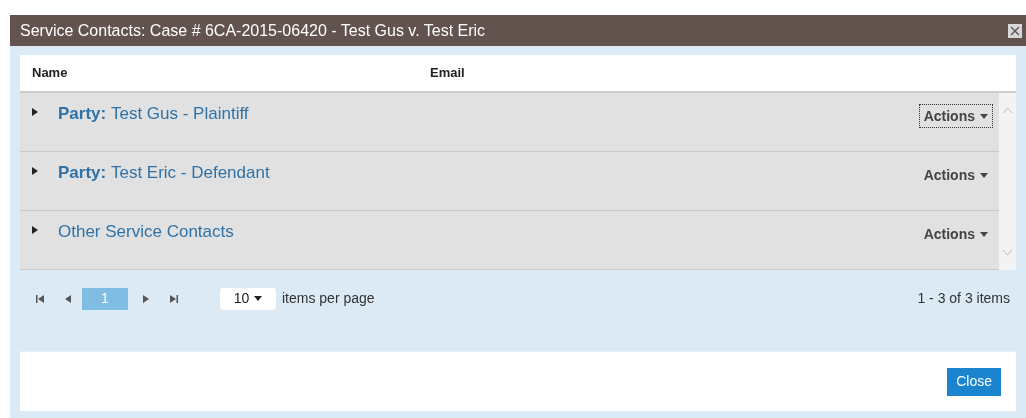  Describe the element at coordinates (248, 298) in the screenshot. I see `page-size-dropdown: 10` at that location.